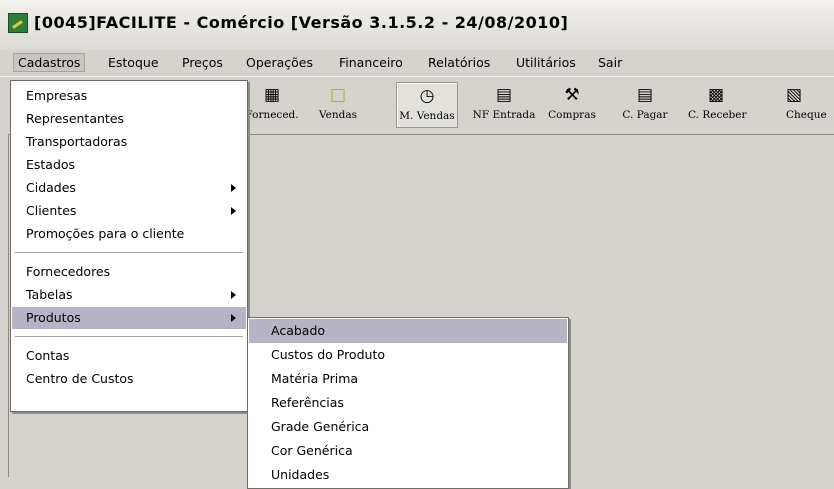 This screenshot has width=834, height=489. Describe the element at coordinates (459, 62) in the screenshot. I see `menu-relatorios: Relatórios` at that location.